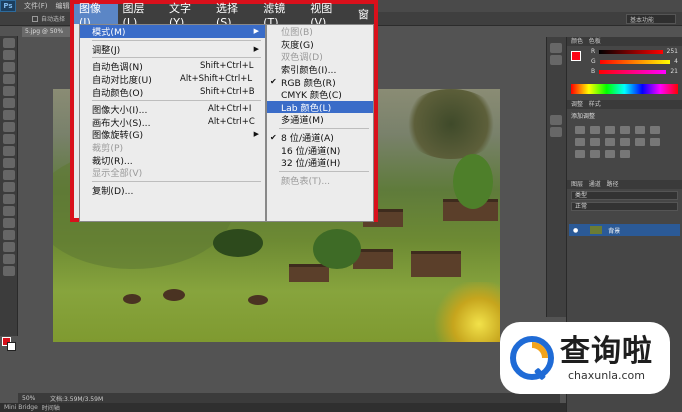  What do you see at coordinates (580, 154) in the screenshot?
I see `posterize-icon` at bounding box center [580, 154].